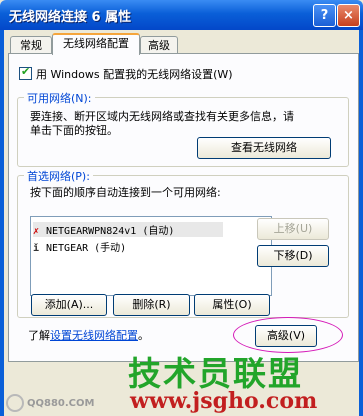 This screenshot has width=363, height=416. Describe the element at coordinates (70, 17) in the screenshot. I see `window-title: 无线网络连接 6 属性` at that location.